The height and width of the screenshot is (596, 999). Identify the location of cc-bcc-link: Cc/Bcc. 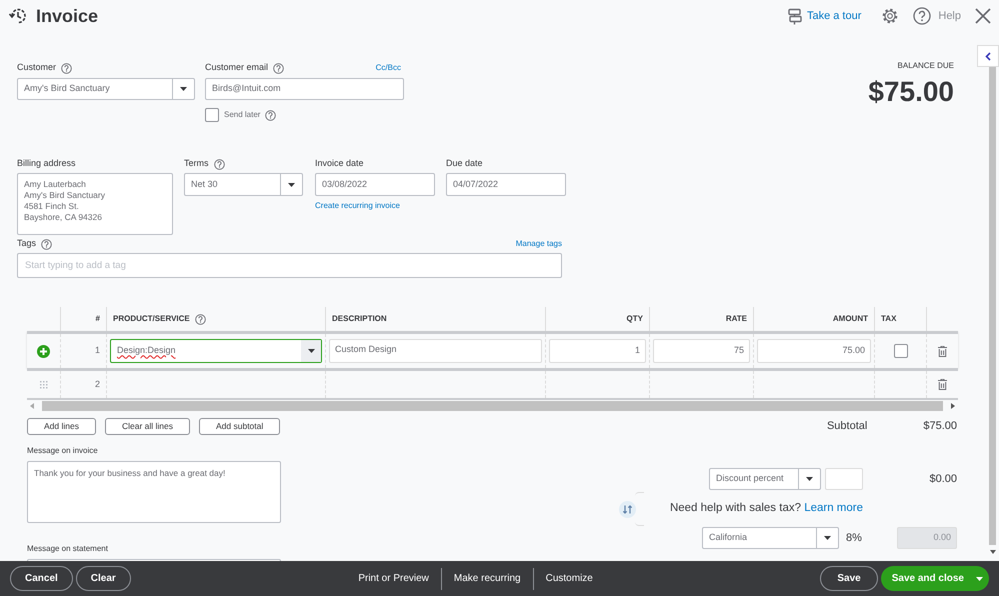
(388, 68).